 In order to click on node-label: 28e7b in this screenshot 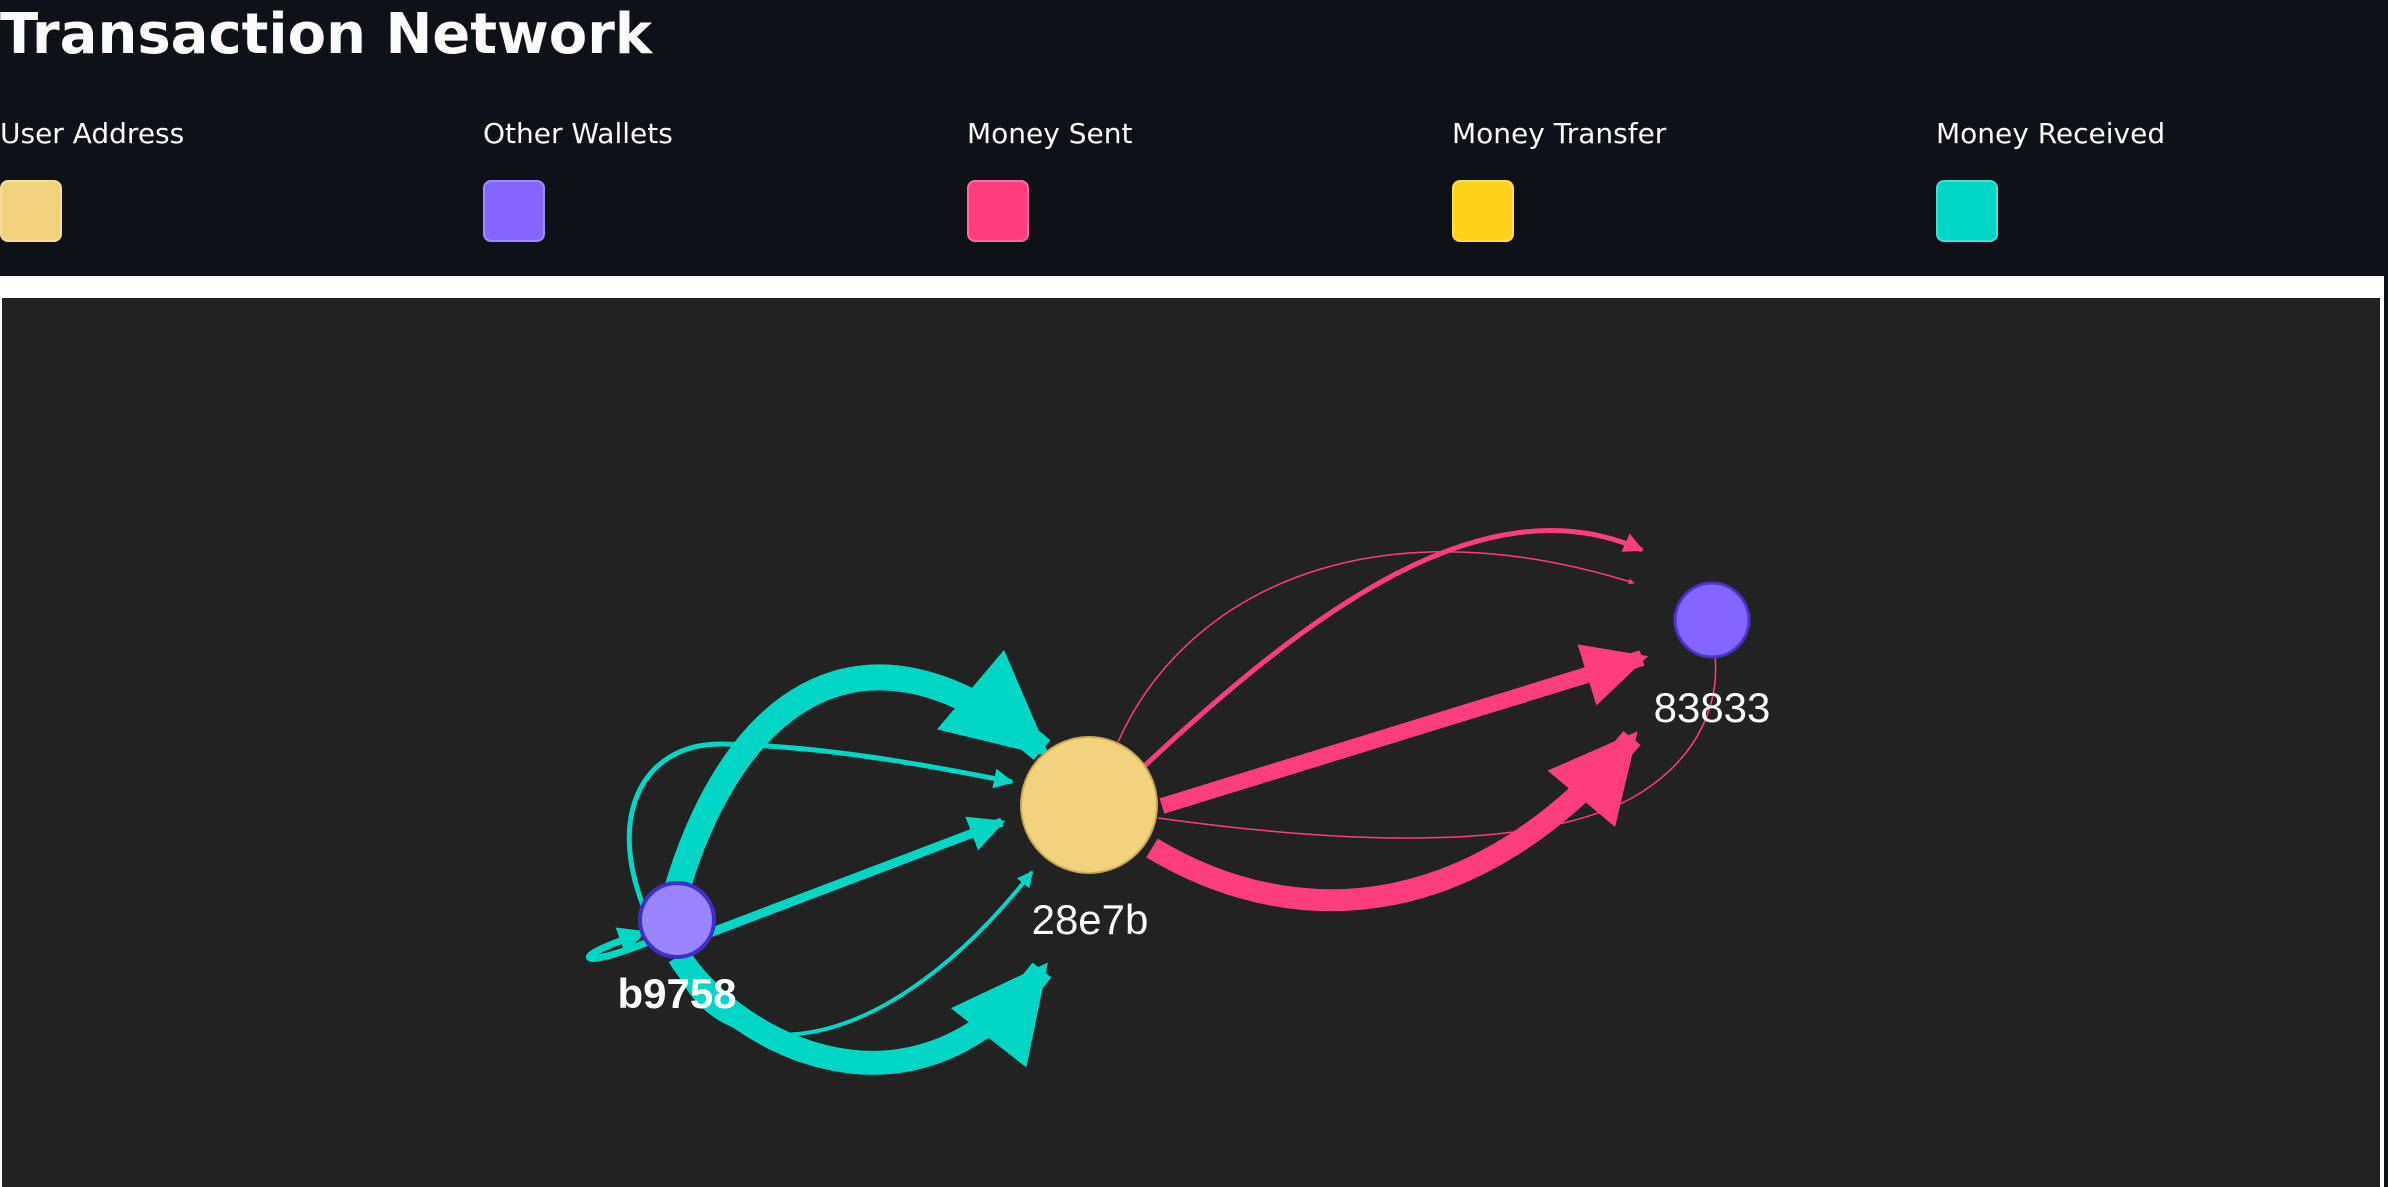, I will do `click(1090, 919)`.